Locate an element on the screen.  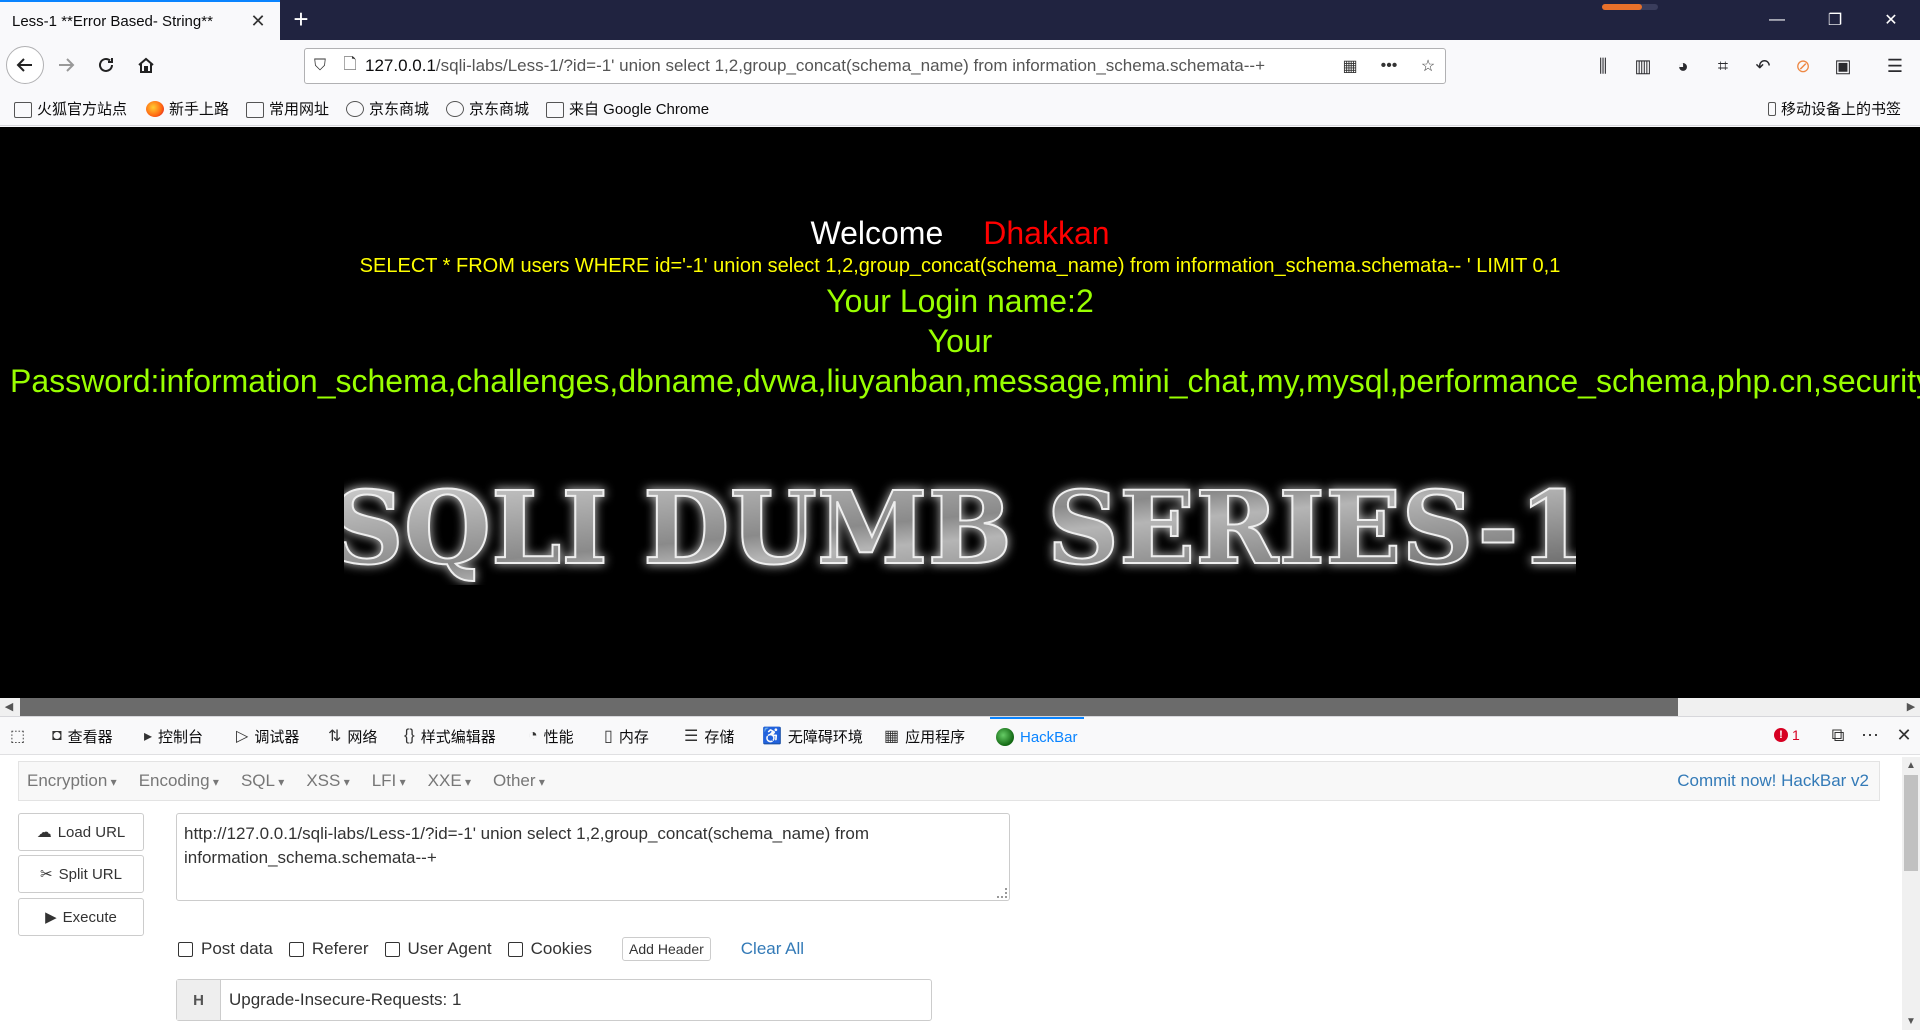
library-icon: ⫼ is located at coordinates (1603, 66).